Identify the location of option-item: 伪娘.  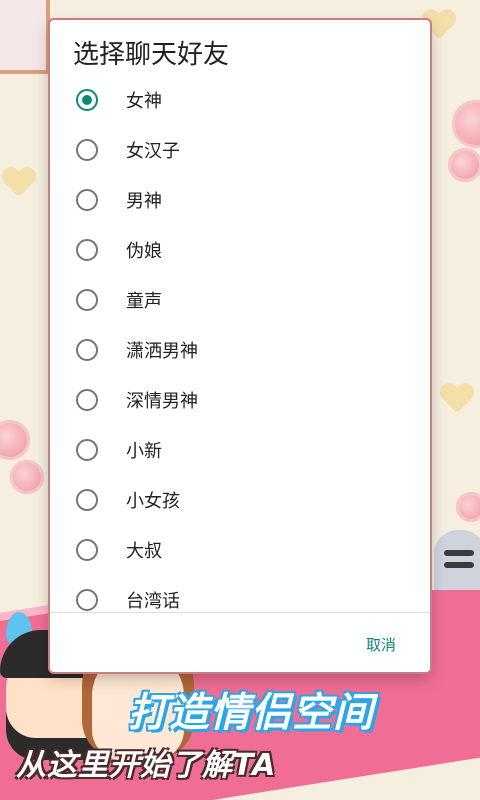
(240, 250).